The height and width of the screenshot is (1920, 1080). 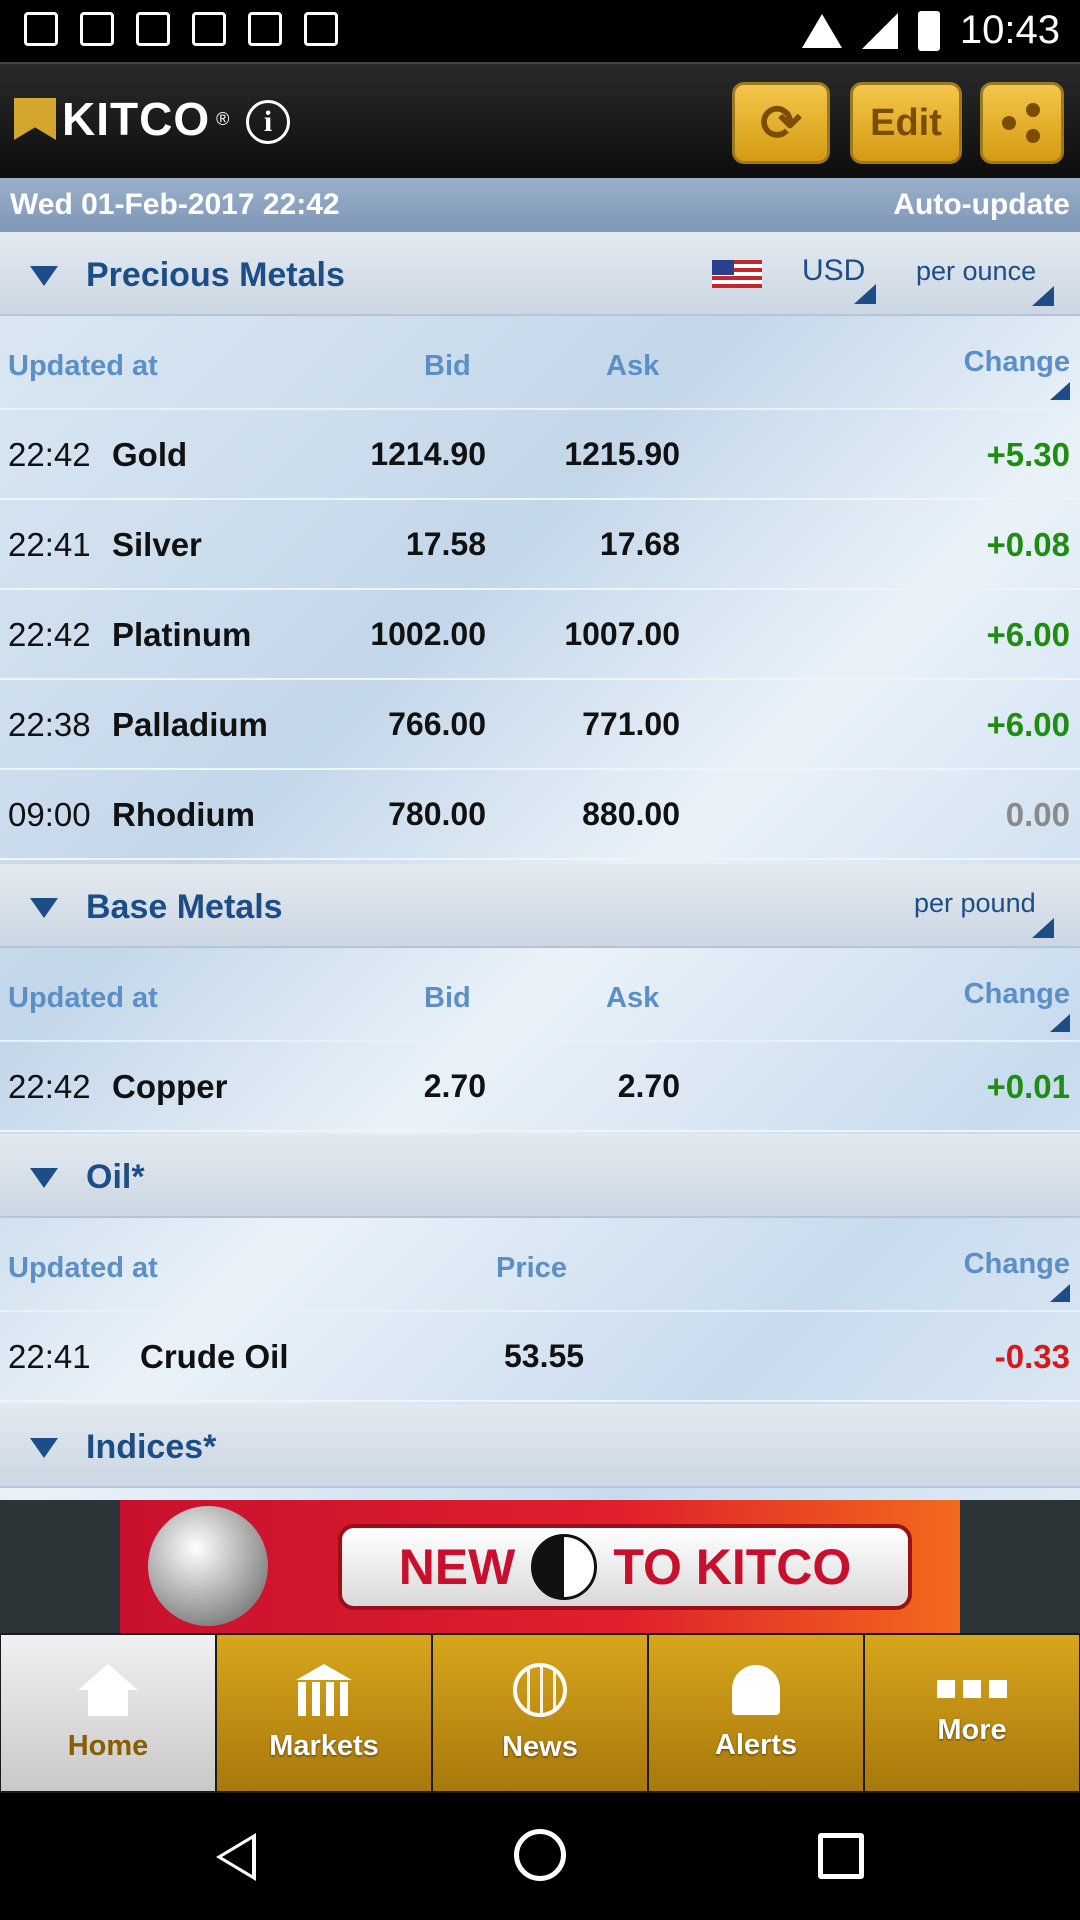 I want to click on logo-registered: ®, so click(x=223, y=118).